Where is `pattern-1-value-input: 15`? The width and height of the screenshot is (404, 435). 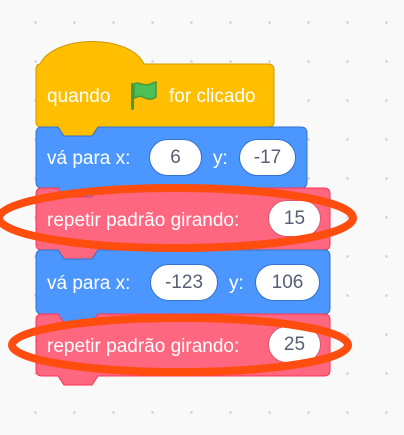
pattern-1-value-input: 15 is located at coordinates (294, 218).